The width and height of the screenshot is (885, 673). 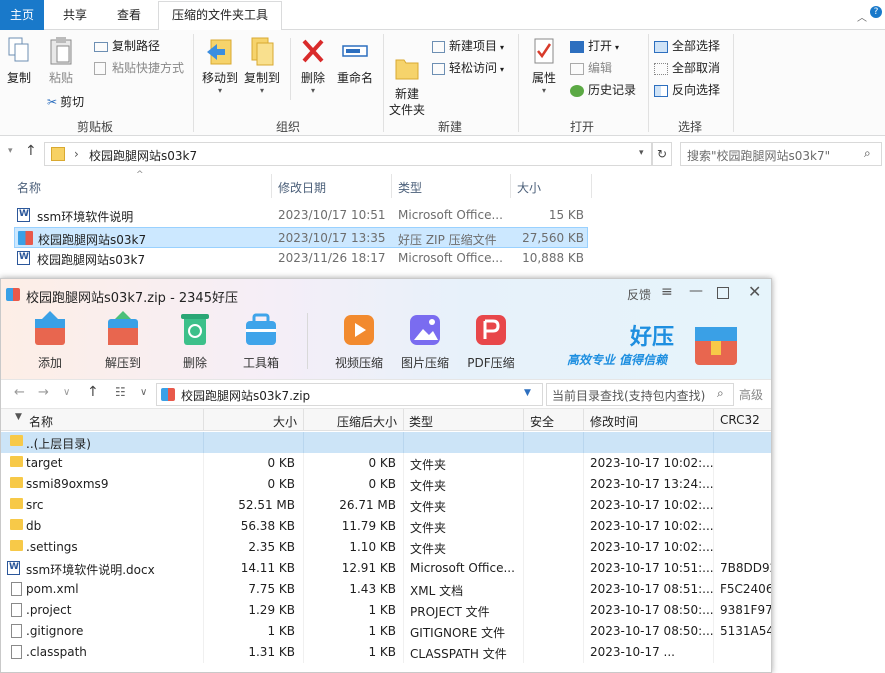 What do you see at coordinates (195, 340) in the screenshot?
I see `haozip-delete-button: 删除` at bounding box center [195, 340].